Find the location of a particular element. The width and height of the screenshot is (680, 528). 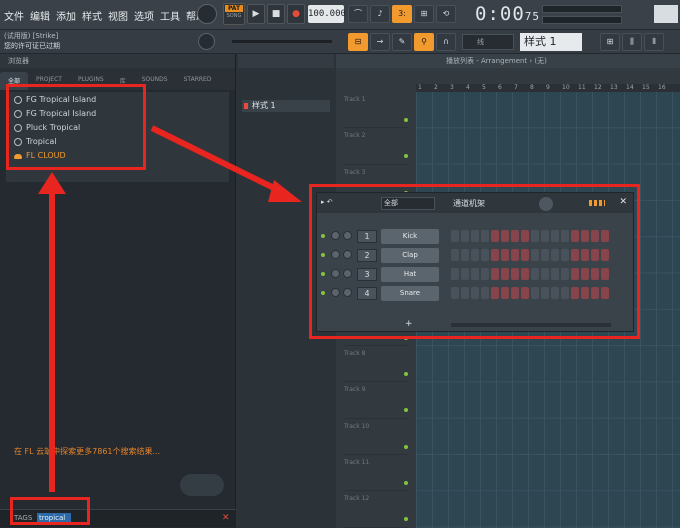

pattern-song-toggle: PAT SONG is located at coordinates (234, 14).